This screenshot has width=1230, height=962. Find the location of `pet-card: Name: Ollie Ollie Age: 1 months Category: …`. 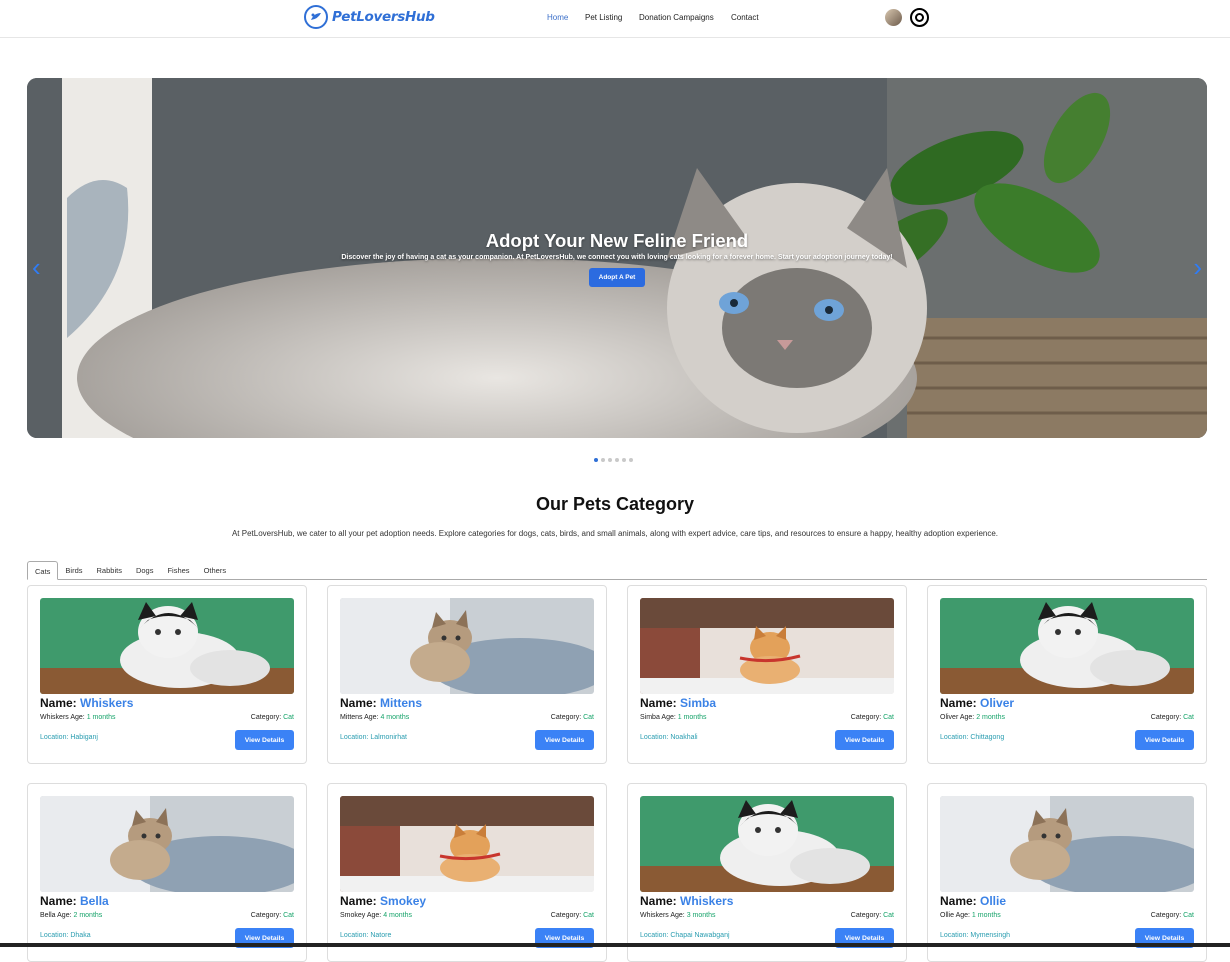

pet-card: Name: Ollie Ollie Age: 1 months Category: … is located at coordinates (1067, 872).